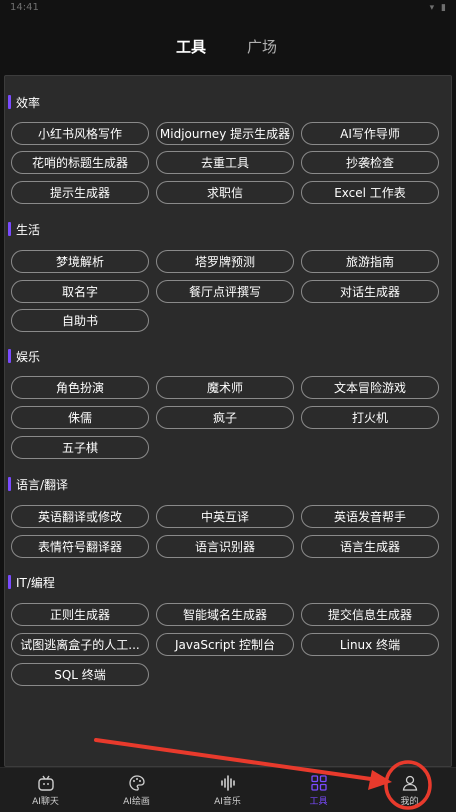  I want to click on tool-chip: 语言识别器, so click(225, 546).